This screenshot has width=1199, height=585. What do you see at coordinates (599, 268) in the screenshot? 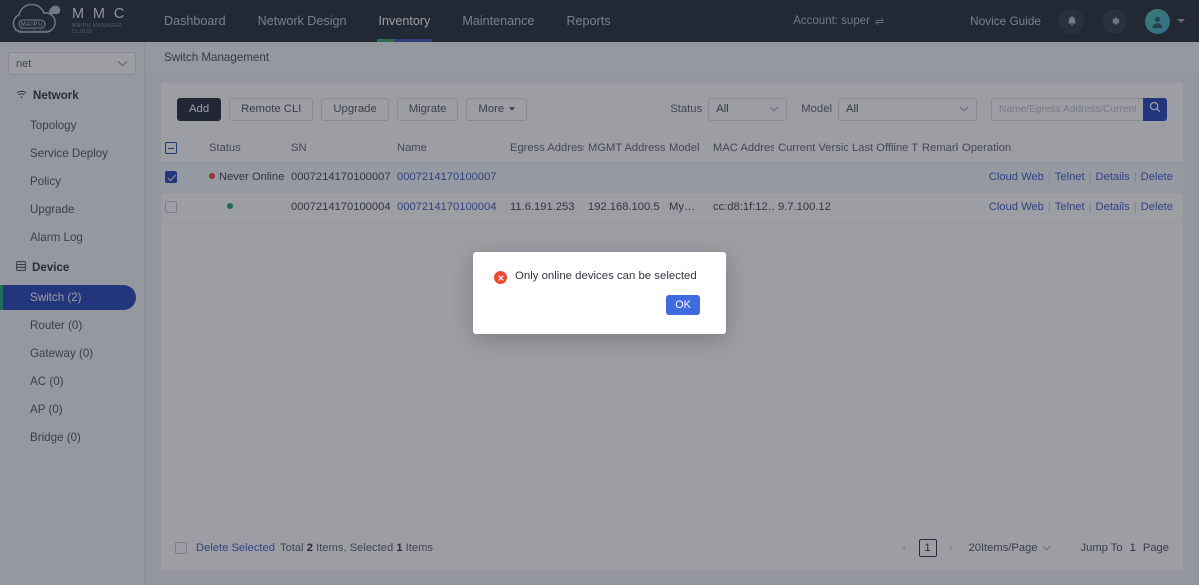
I see `dialog-message-row: Only online devices can be selected` at bounding box center [599, 268].